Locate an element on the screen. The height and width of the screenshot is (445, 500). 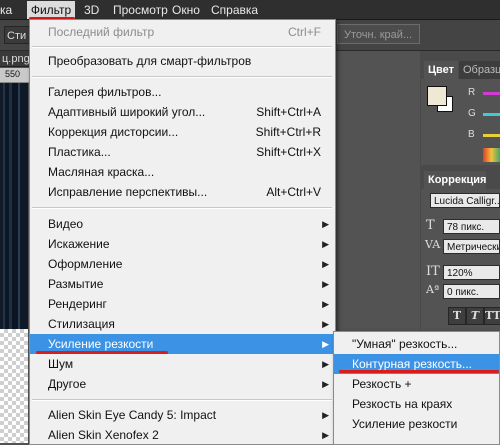
menu-item-other: Другое ▶ is located at coordinates (182, 384).